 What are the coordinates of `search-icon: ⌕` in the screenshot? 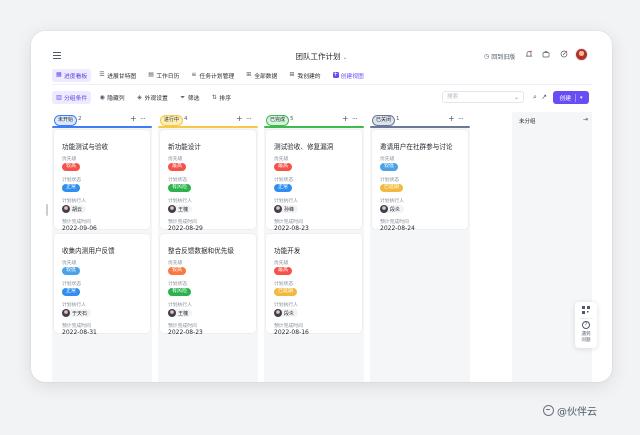 It's located at (535, 97).